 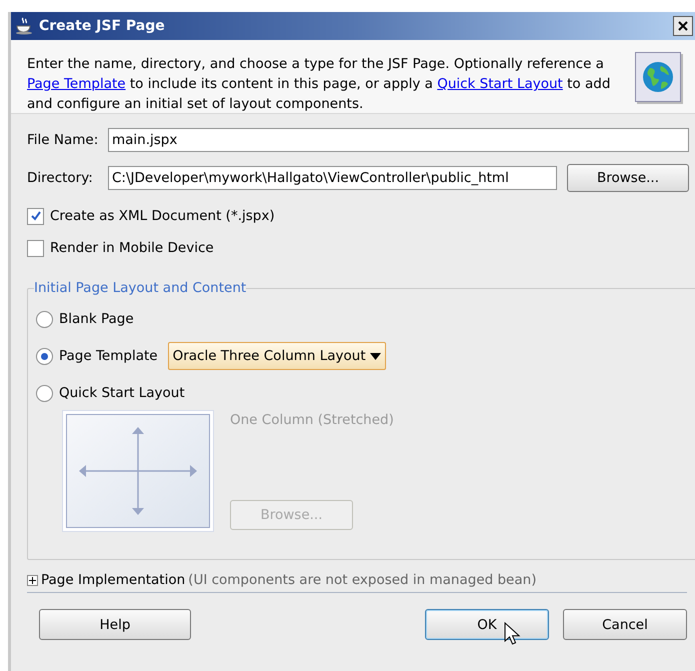 I want to click on coffee-cup-icon, so click(x=24, y=26).